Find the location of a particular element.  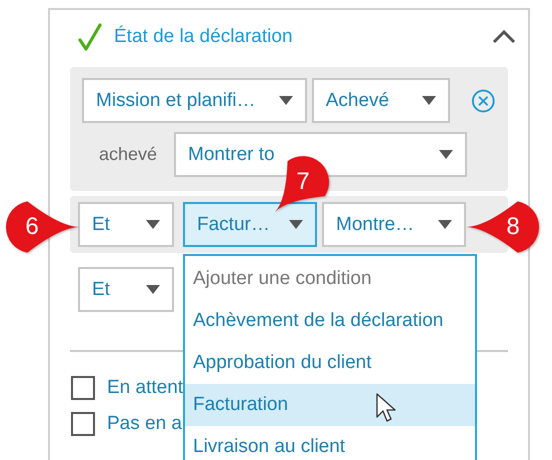

menu-item: Approbation du client is located at coordinates (330, 363).